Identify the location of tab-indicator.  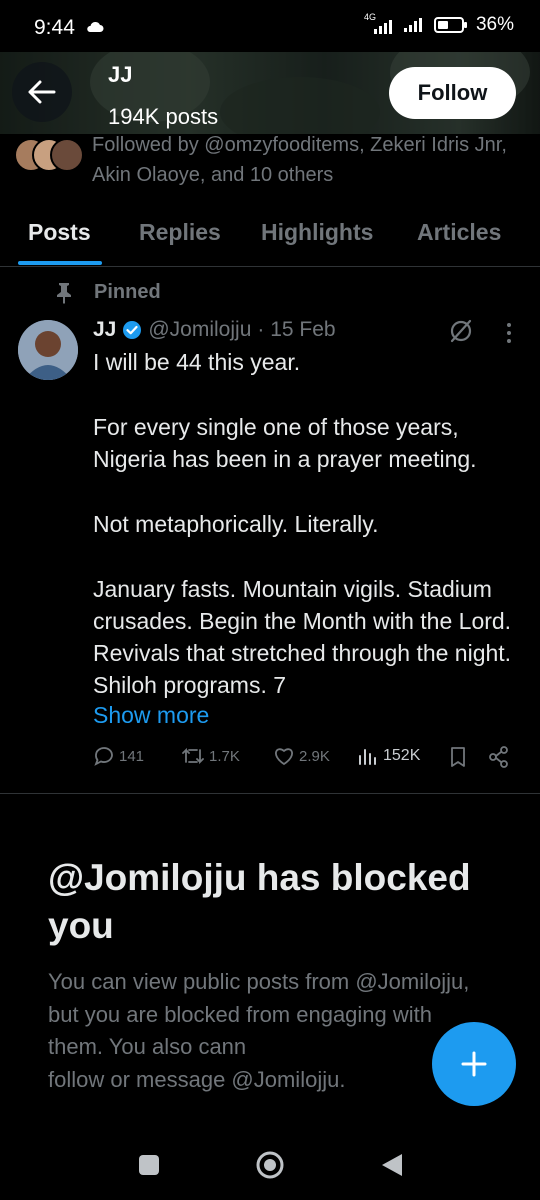
(60, 263).